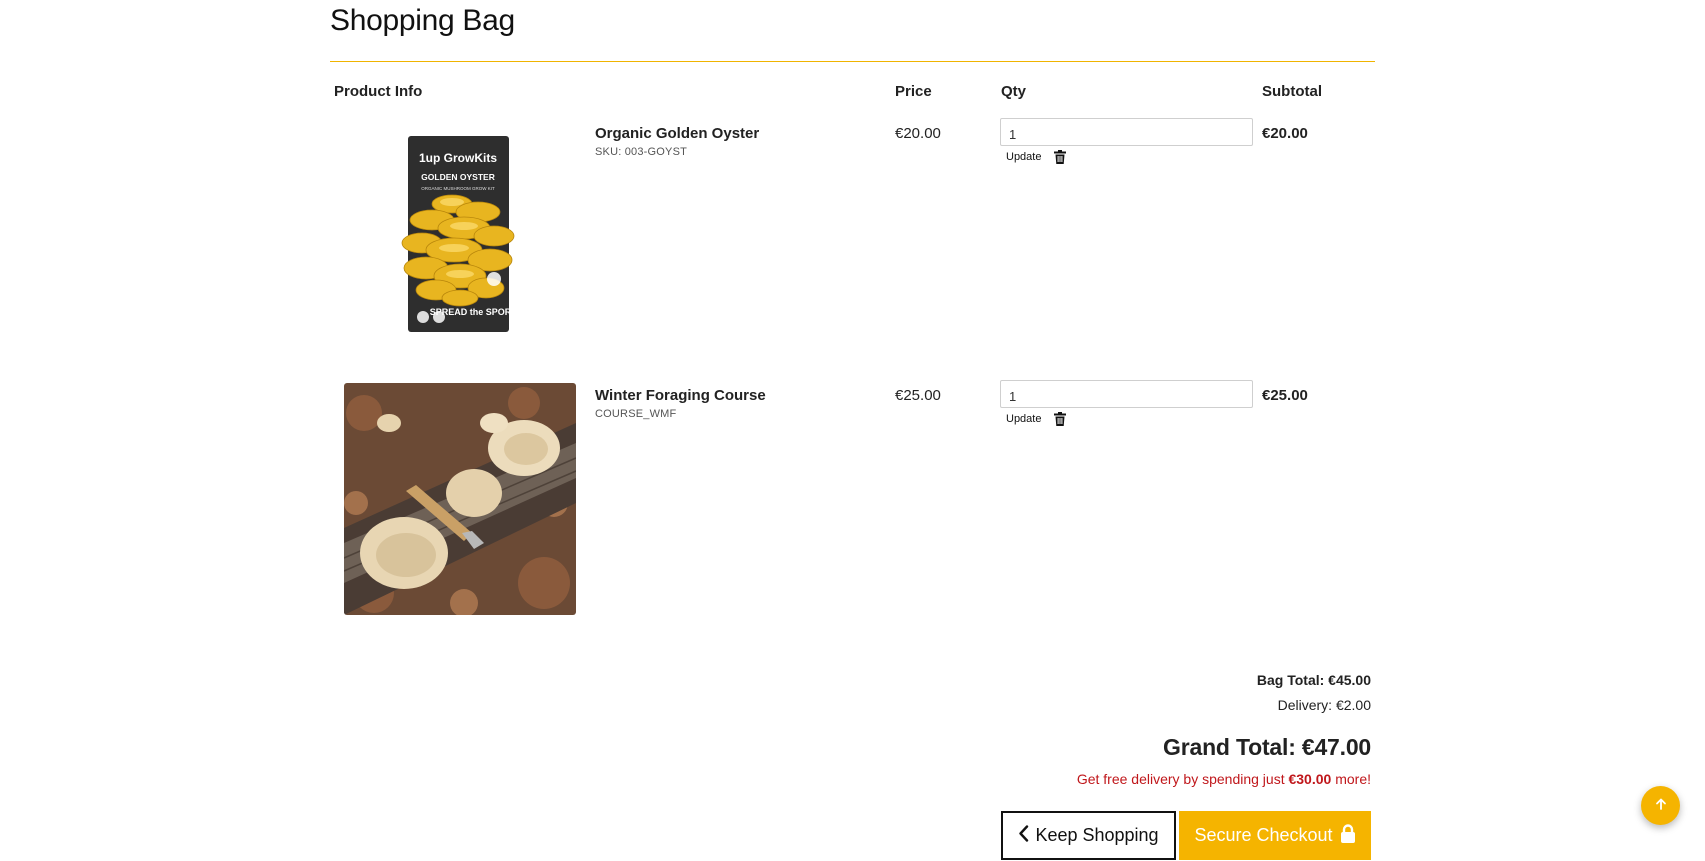 This screenshot has width=1705, height=861. Describe the element at coordinates (636, 414) in the screenshot. I see `product-sku: COURSE_WMF` at that location.